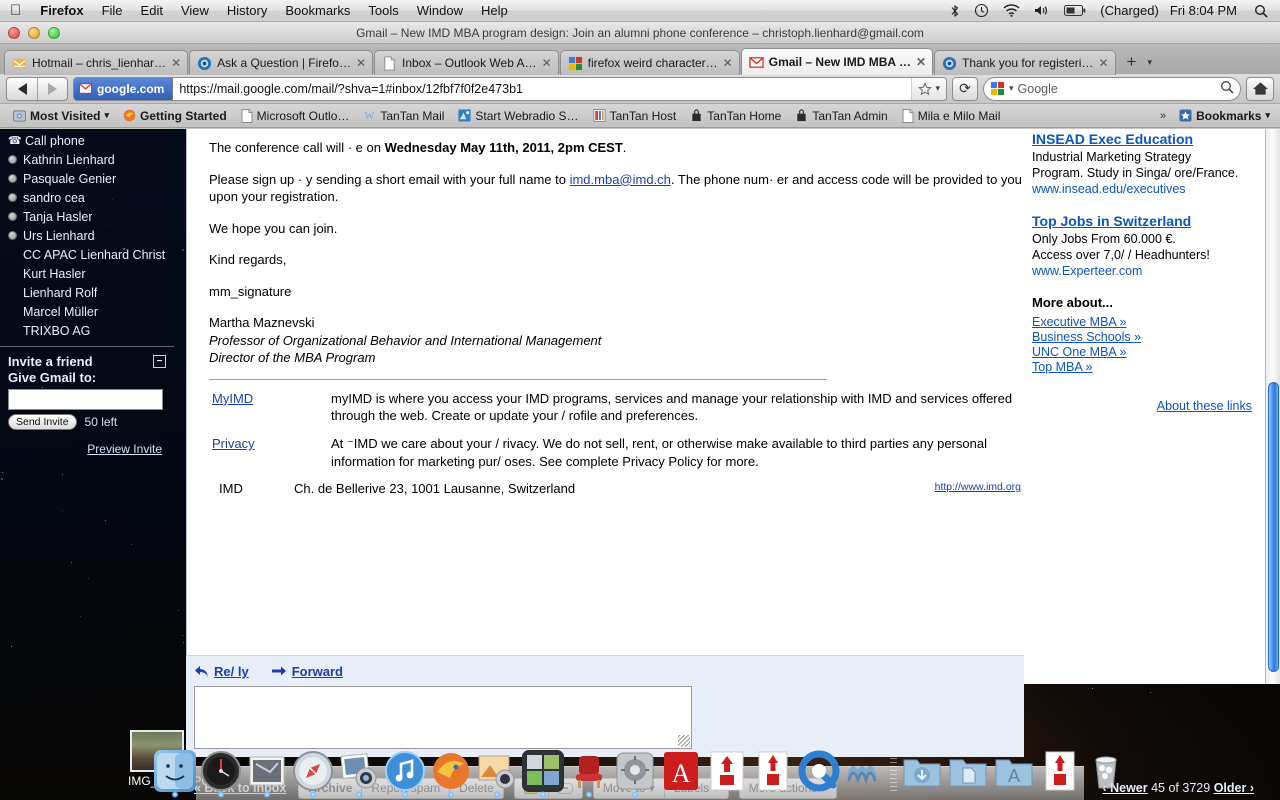 The image size is (1280, 800). What do you see at coordinates (1014, 771) in the screenshot?
I see `applications-folder-icon: A` at bounding box center [1014, 771].